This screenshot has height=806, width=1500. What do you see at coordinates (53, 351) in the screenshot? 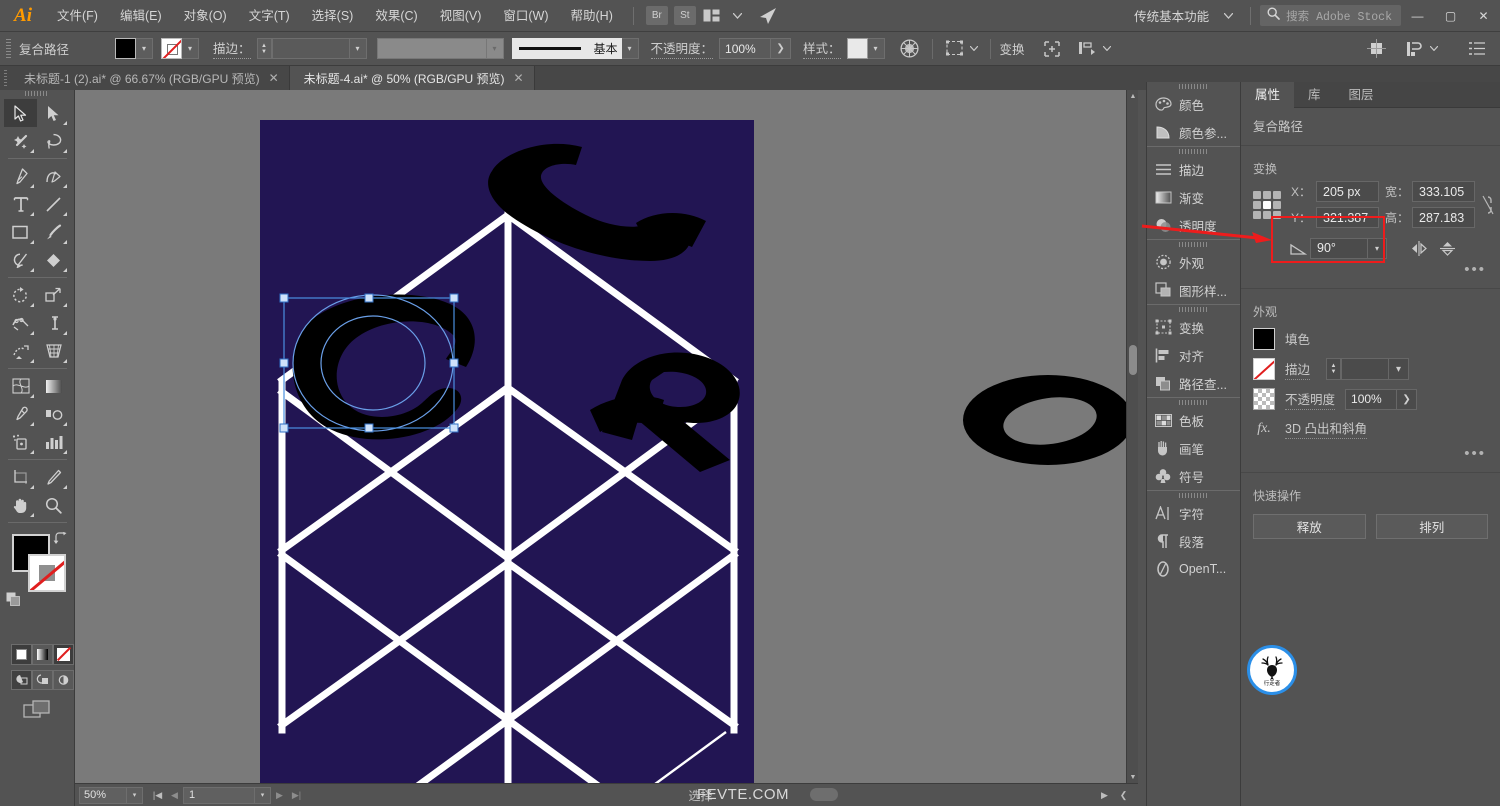
I see `perspective-grid-tool` at bounding box center [53, 351].